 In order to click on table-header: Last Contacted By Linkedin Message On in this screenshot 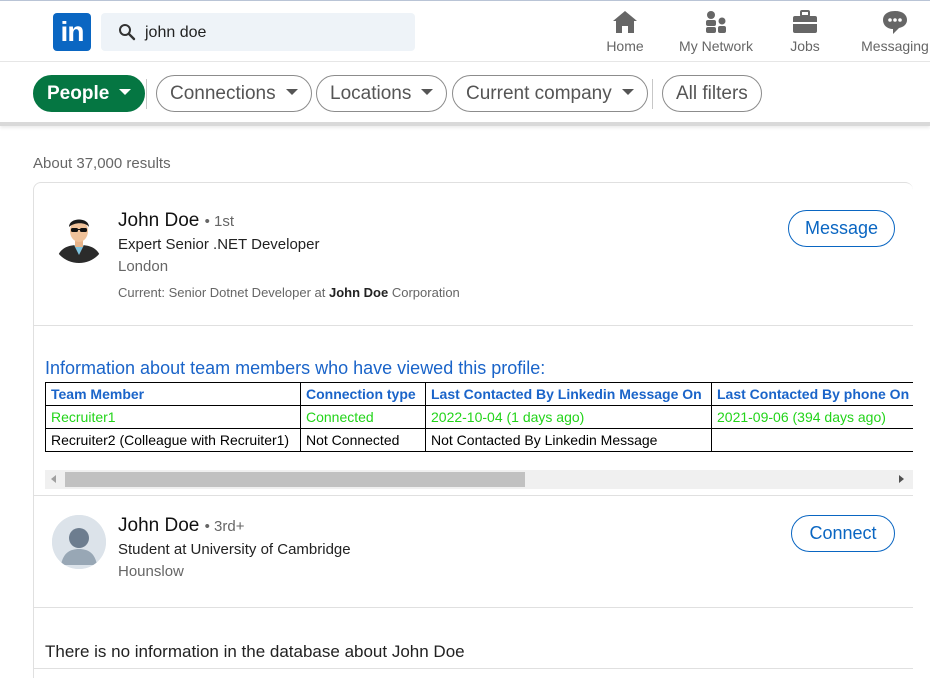, I will do `click(568, 394)`.